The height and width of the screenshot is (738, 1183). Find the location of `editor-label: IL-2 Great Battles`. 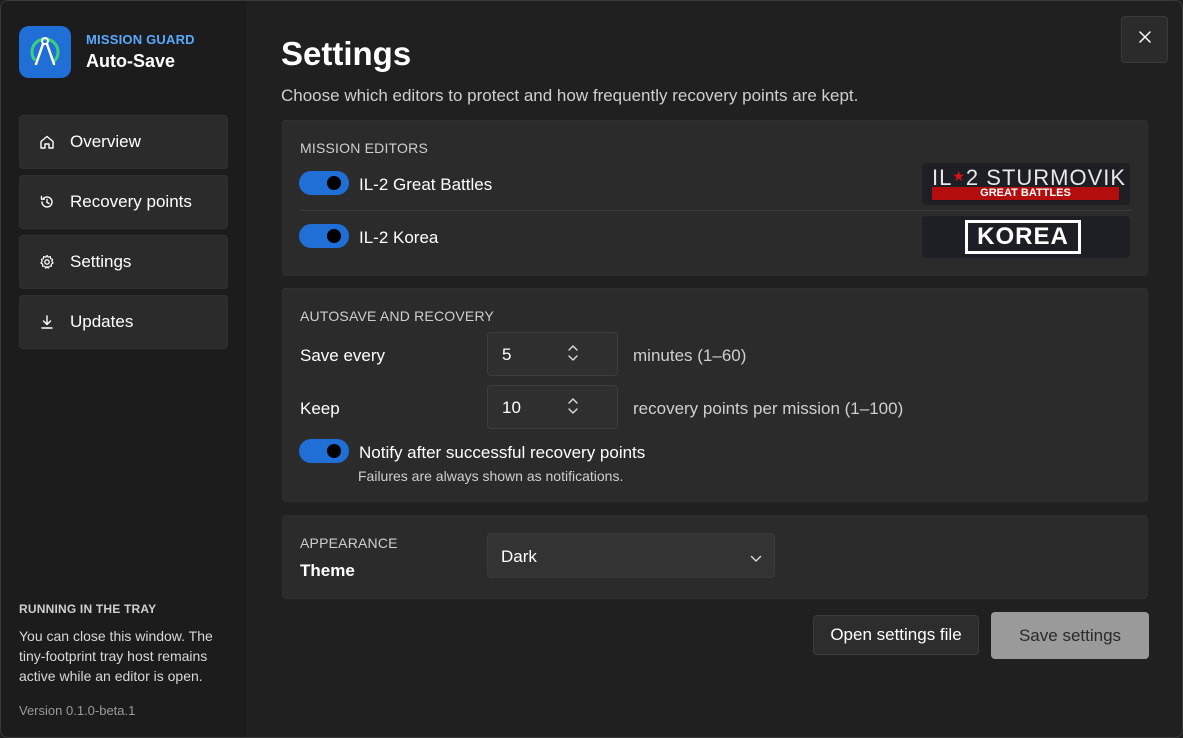

editor-label: IL-2 Great Battles is located at coordinates (426, 184).